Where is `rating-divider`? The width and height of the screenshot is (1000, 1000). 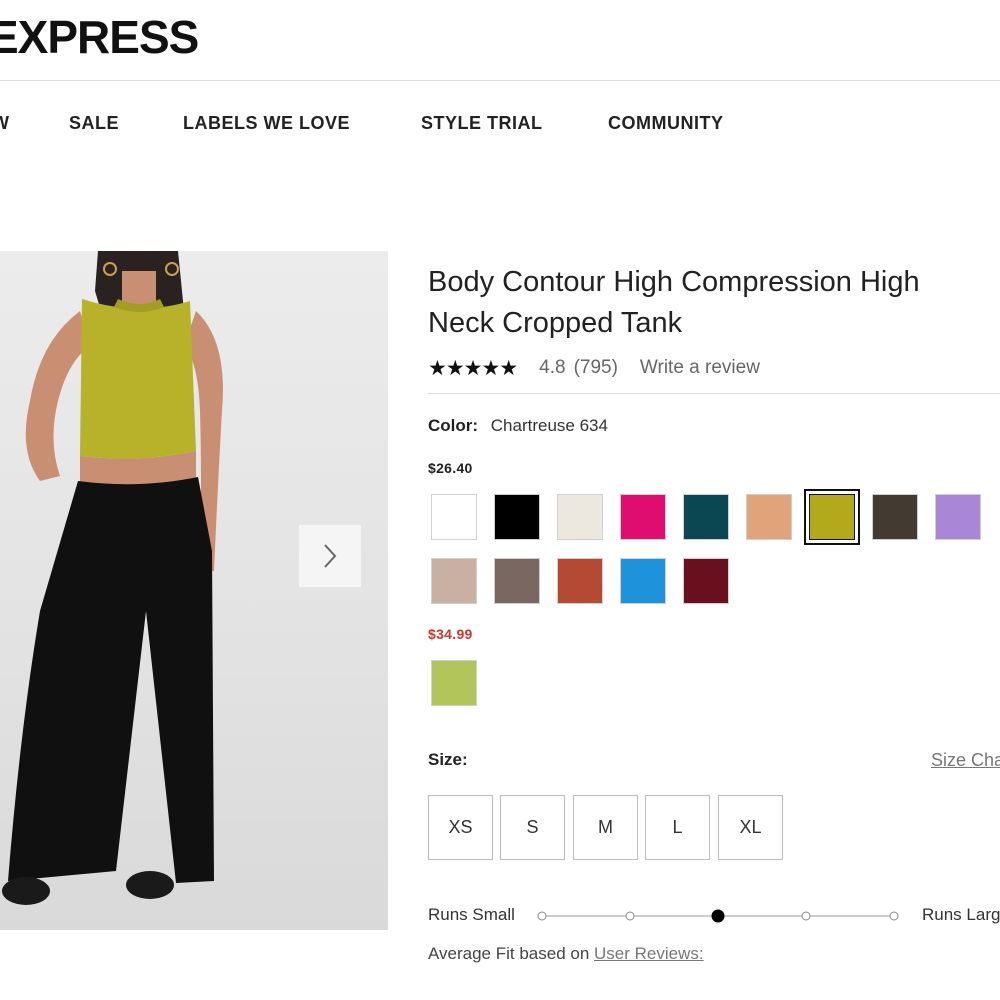 rating-divider is located at coordinates (714, 393).